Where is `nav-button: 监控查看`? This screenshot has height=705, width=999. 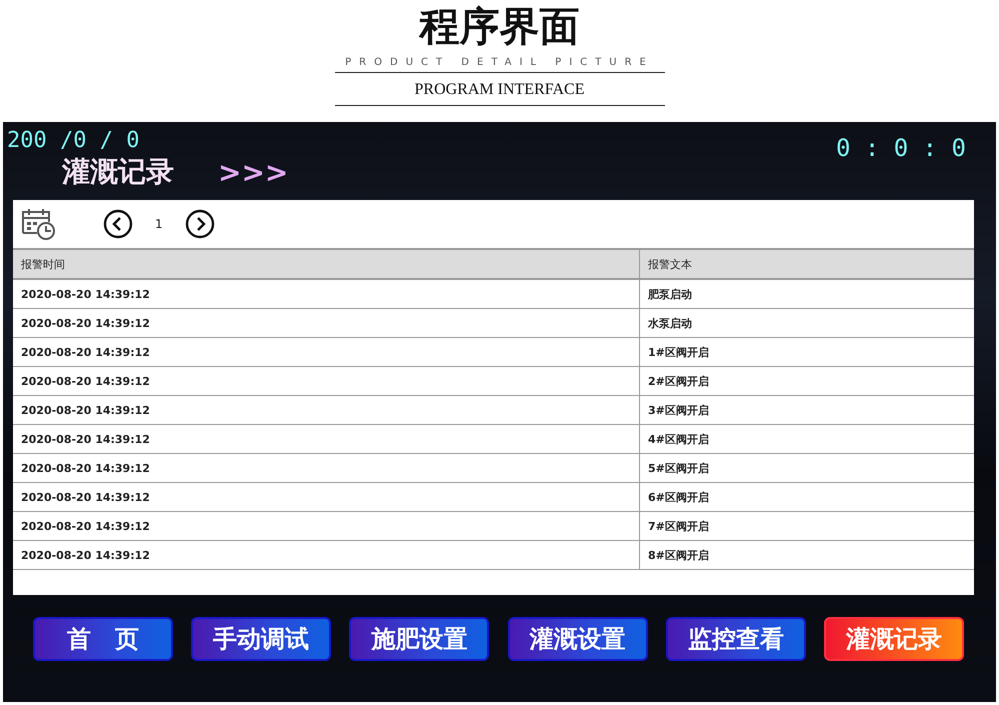
nav-button: 监控查看 is located at coordinates (736, 639).